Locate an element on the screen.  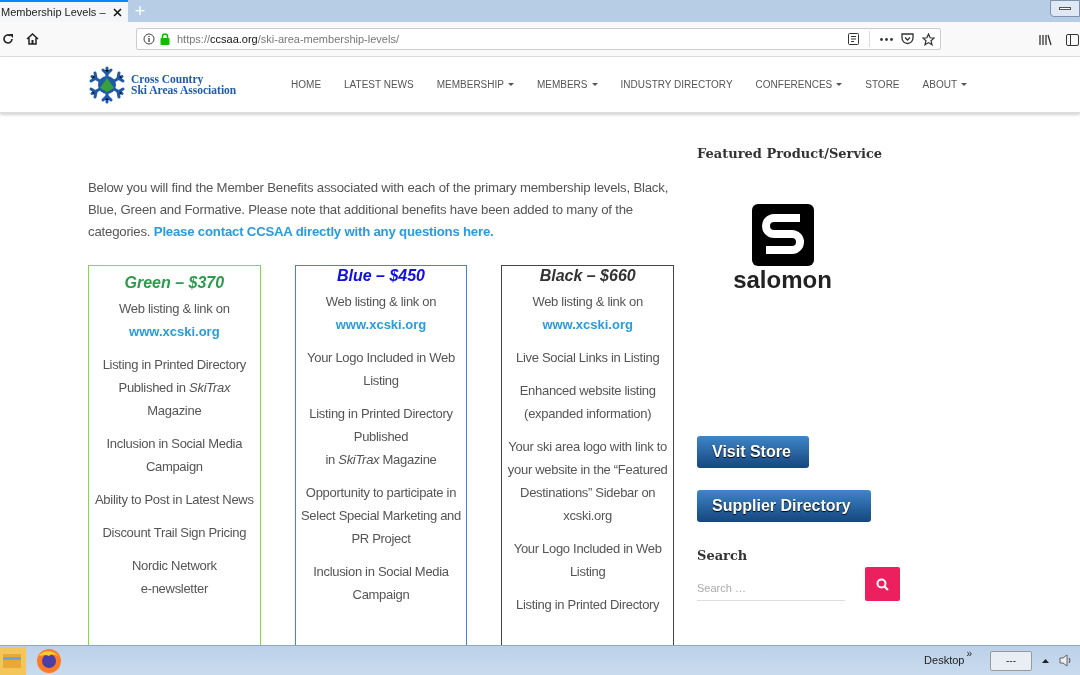
nav-link: CONFERENCES is located at coordinates (799, 84).